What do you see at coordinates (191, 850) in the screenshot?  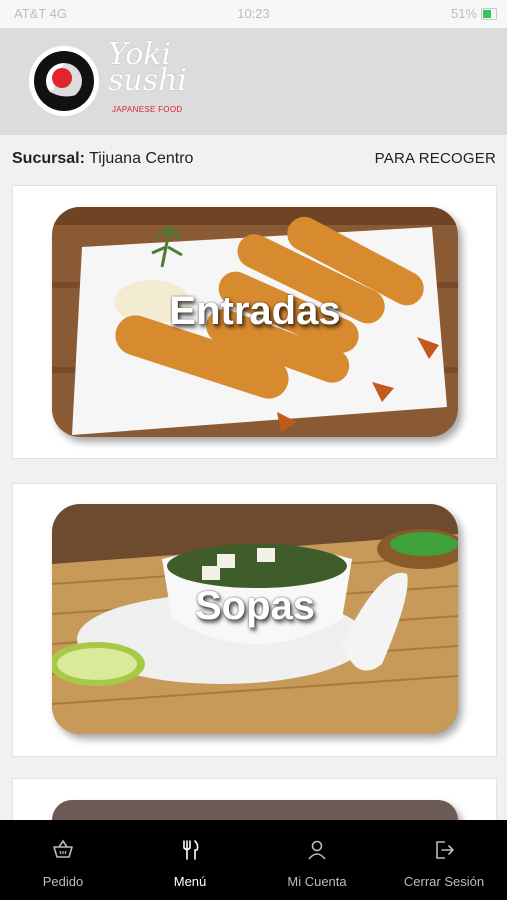 I see `cutlery-icon` at bounding box center [191, 850].